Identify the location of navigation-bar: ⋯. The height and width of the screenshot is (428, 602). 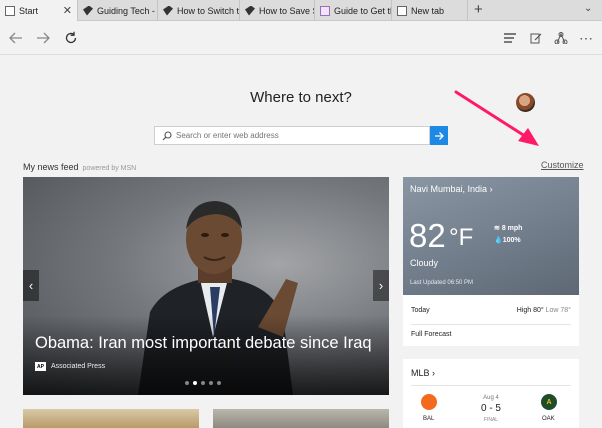
(301, 38).